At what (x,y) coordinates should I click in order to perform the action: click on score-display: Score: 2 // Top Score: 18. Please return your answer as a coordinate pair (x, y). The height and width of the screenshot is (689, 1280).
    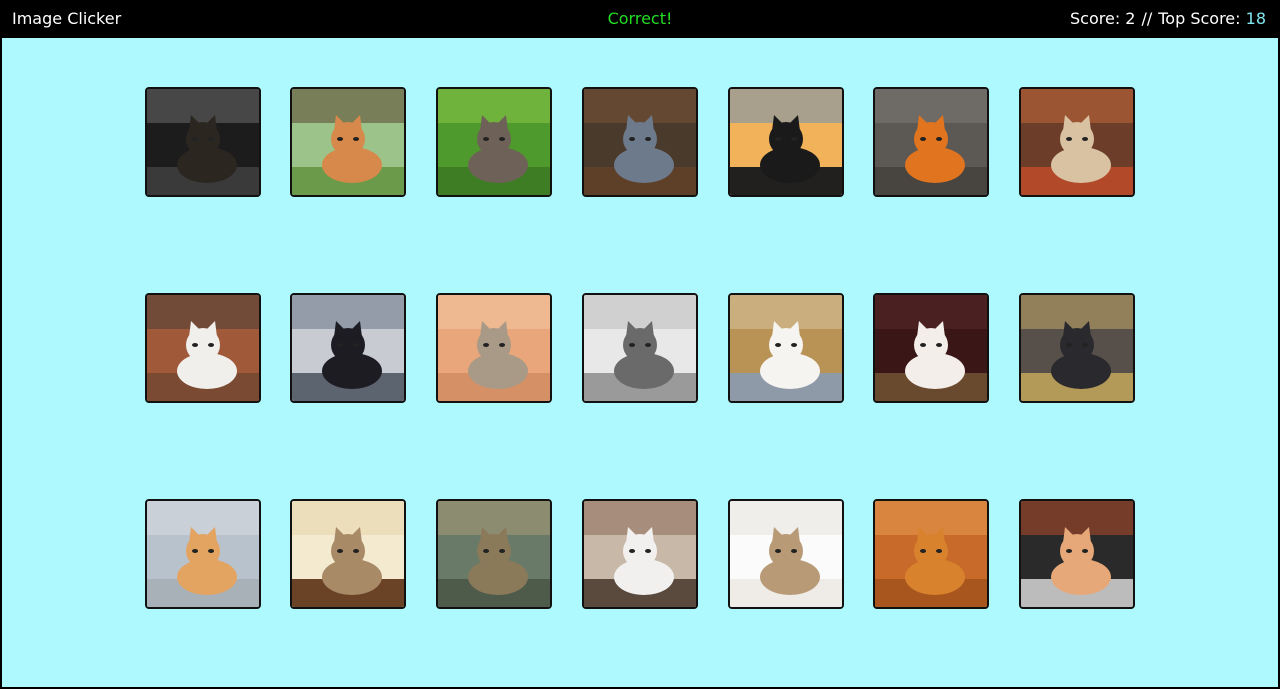
    Looking at the image, I should click on (1168, 18).